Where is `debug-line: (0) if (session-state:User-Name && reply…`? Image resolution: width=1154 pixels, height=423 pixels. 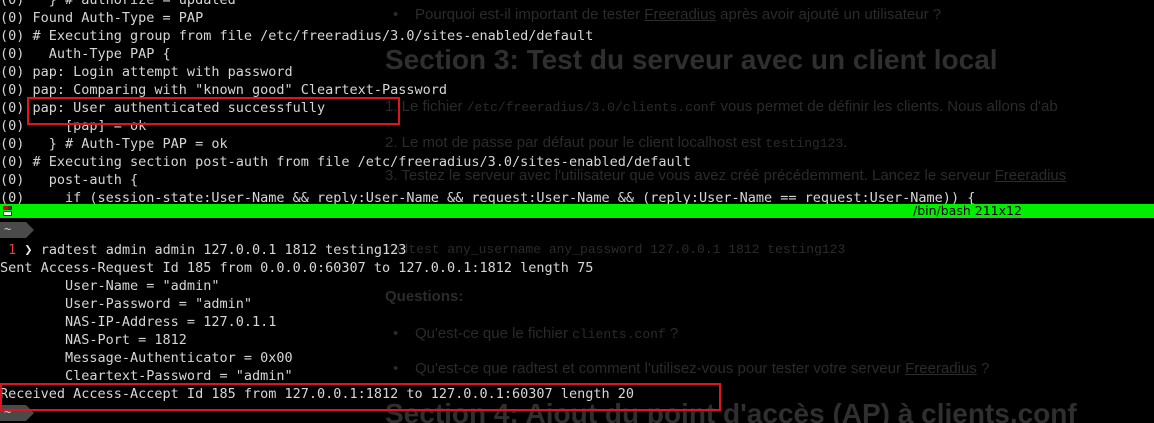
debug-line: (0) if (session-state:User-Name && reply… is located at coordinates (488, 197).